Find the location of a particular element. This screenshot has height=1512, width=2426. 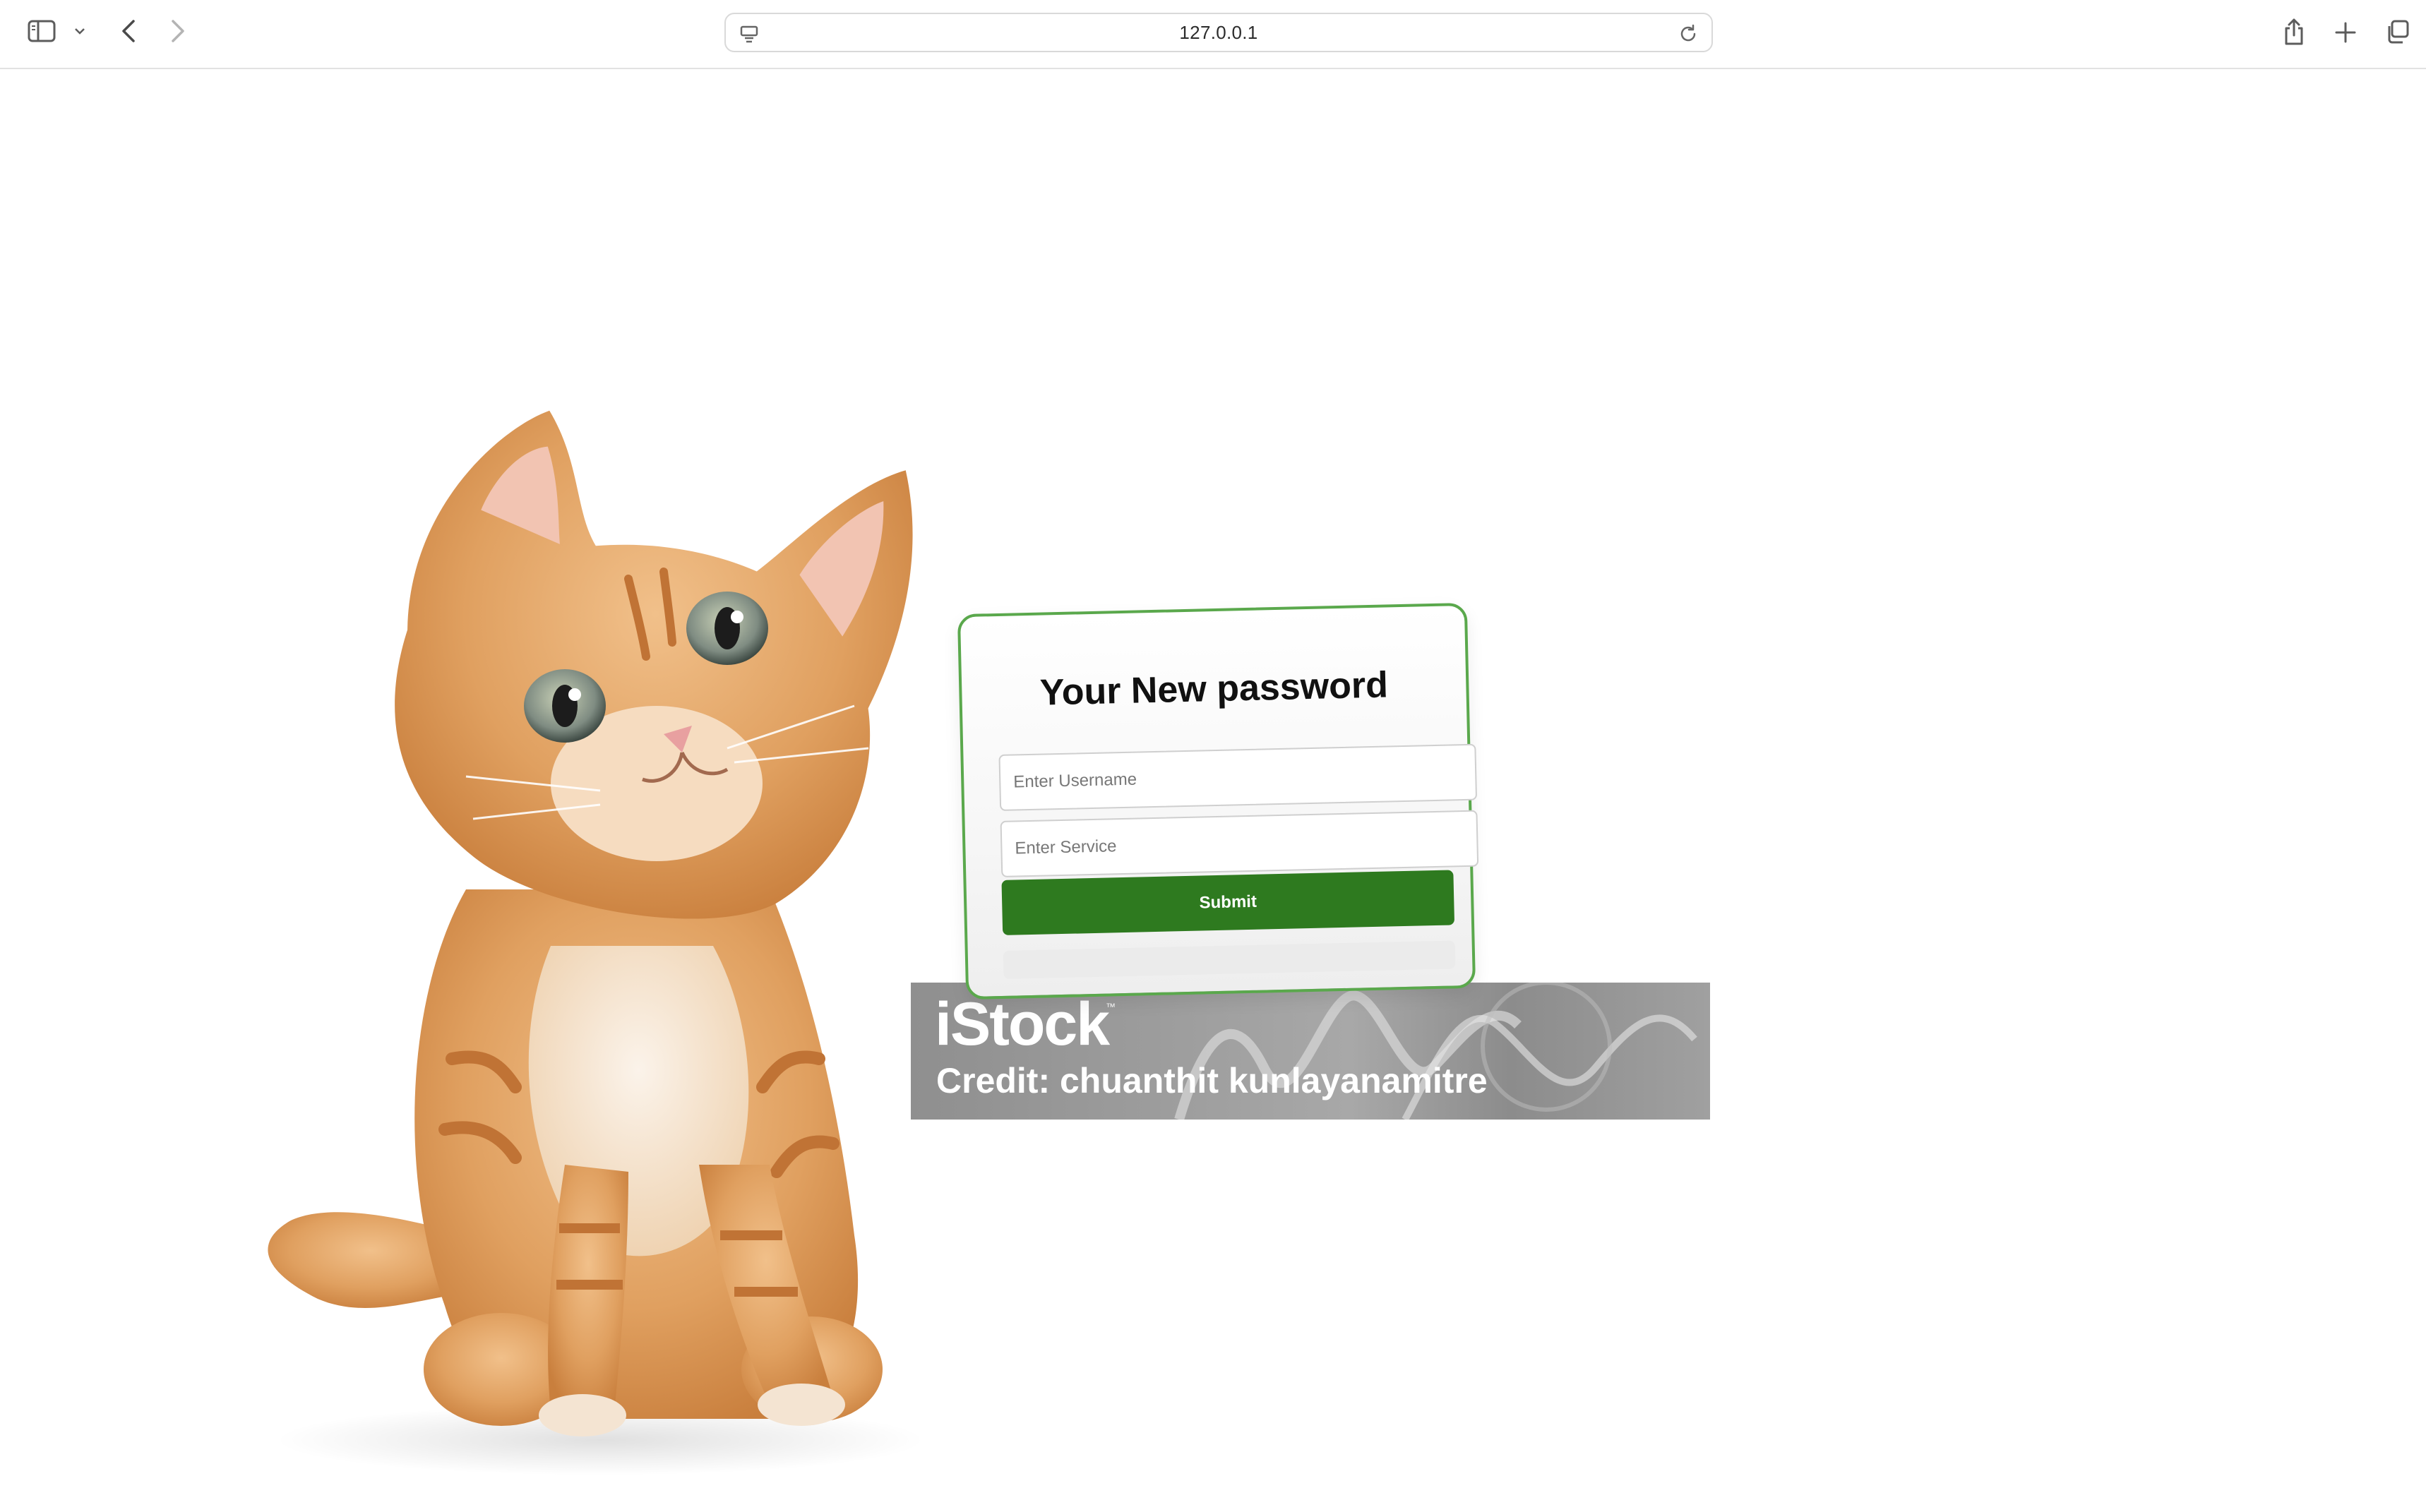

back-arrow-icon is located at coordinates (128, 32).